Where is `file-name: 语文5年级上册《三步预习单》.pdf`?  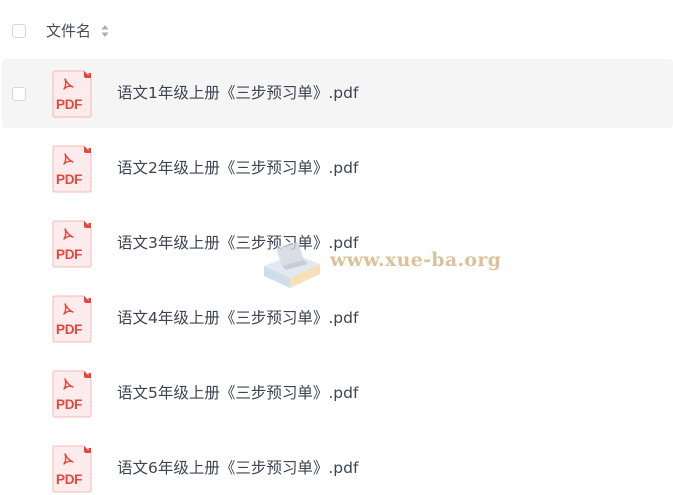
file-name: 语文5年级上册《三步预习单》.pdf is located at coordinates (237, 393).